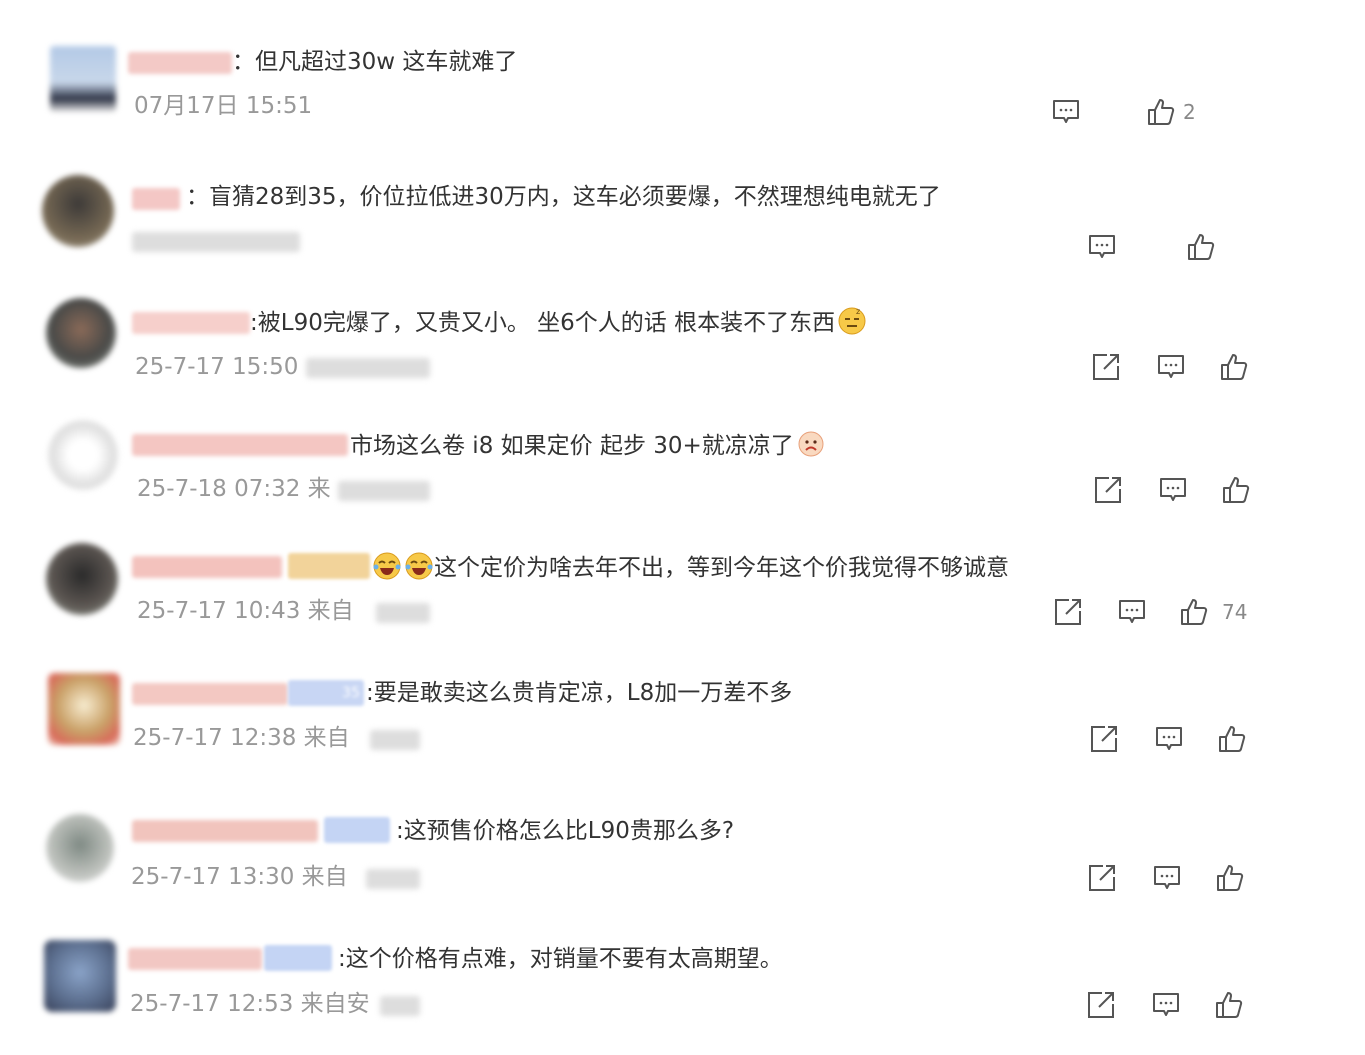 This screenshot has width=1365, height=1055. Describe the element at coordinates (1189, 112) in the screenshot. I see `like-count: 2` at that location.